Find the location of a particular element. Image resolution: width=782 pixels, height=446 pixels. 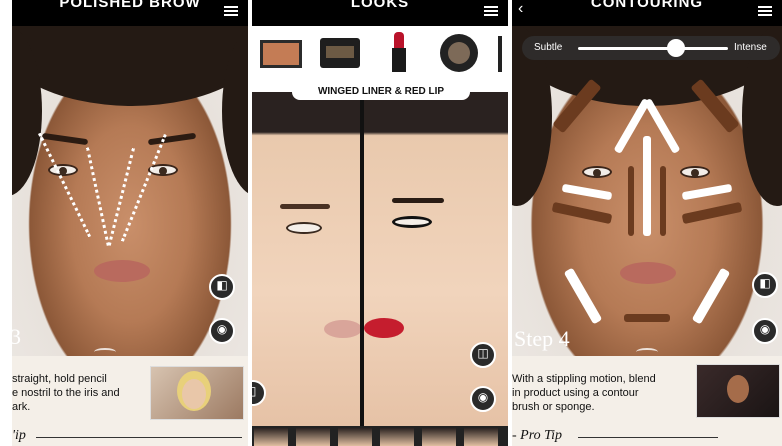

slider-track is located at coordinates (653, 48).